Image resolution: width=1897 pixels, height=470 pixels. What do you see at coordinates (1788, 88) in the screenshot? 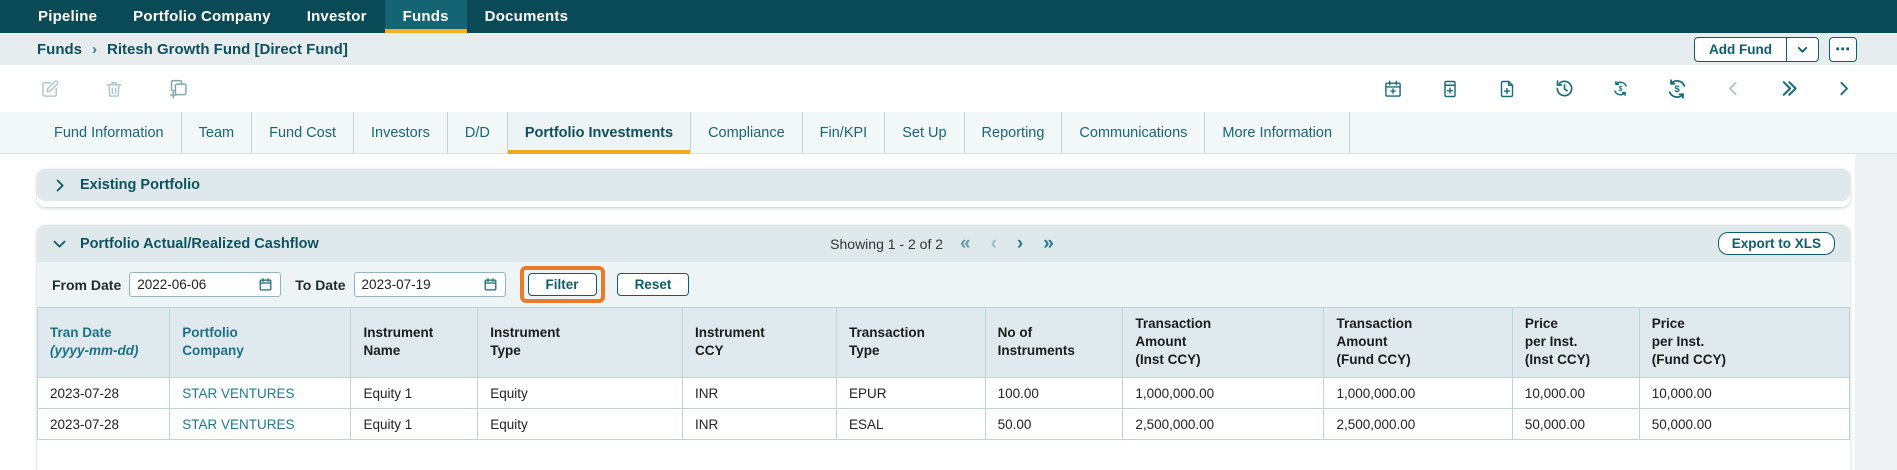
I see `double-chevron-right-icon` at bounding box center [1788, 88].